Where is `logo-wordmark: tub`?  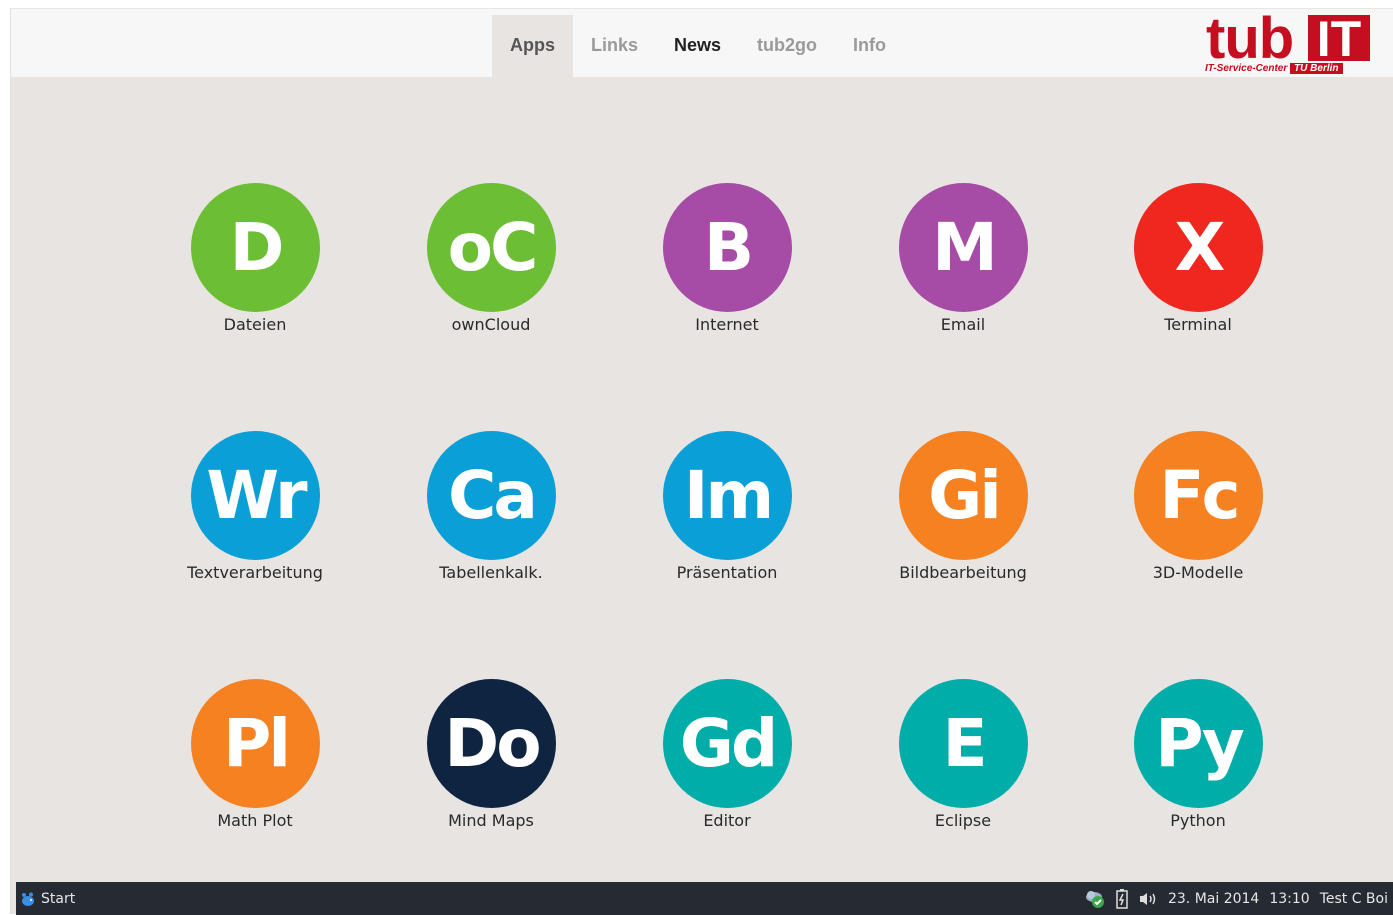 logo-wordmark: tub is located at coordinates (1250, 38).